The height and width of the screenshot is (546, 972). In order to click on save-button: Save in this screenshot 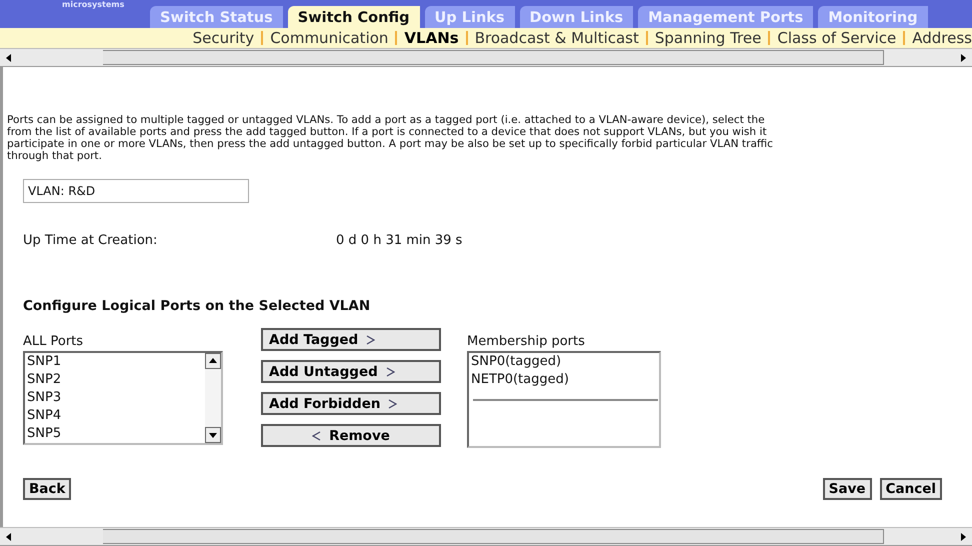, I will do `click(847, 489)`.